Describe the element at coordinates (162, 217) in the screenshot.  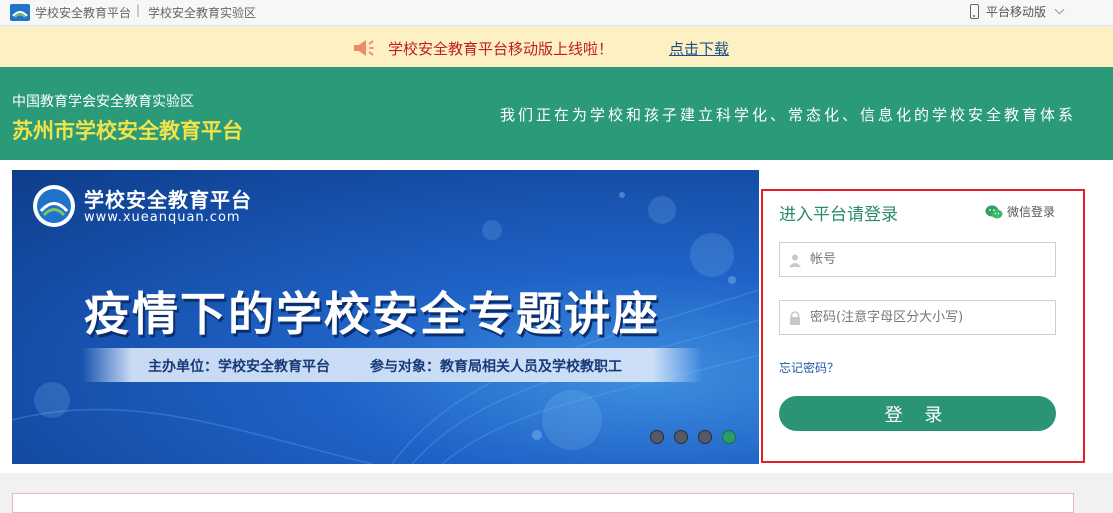
I see `banner-url: www.xueanquan.com` at that location.